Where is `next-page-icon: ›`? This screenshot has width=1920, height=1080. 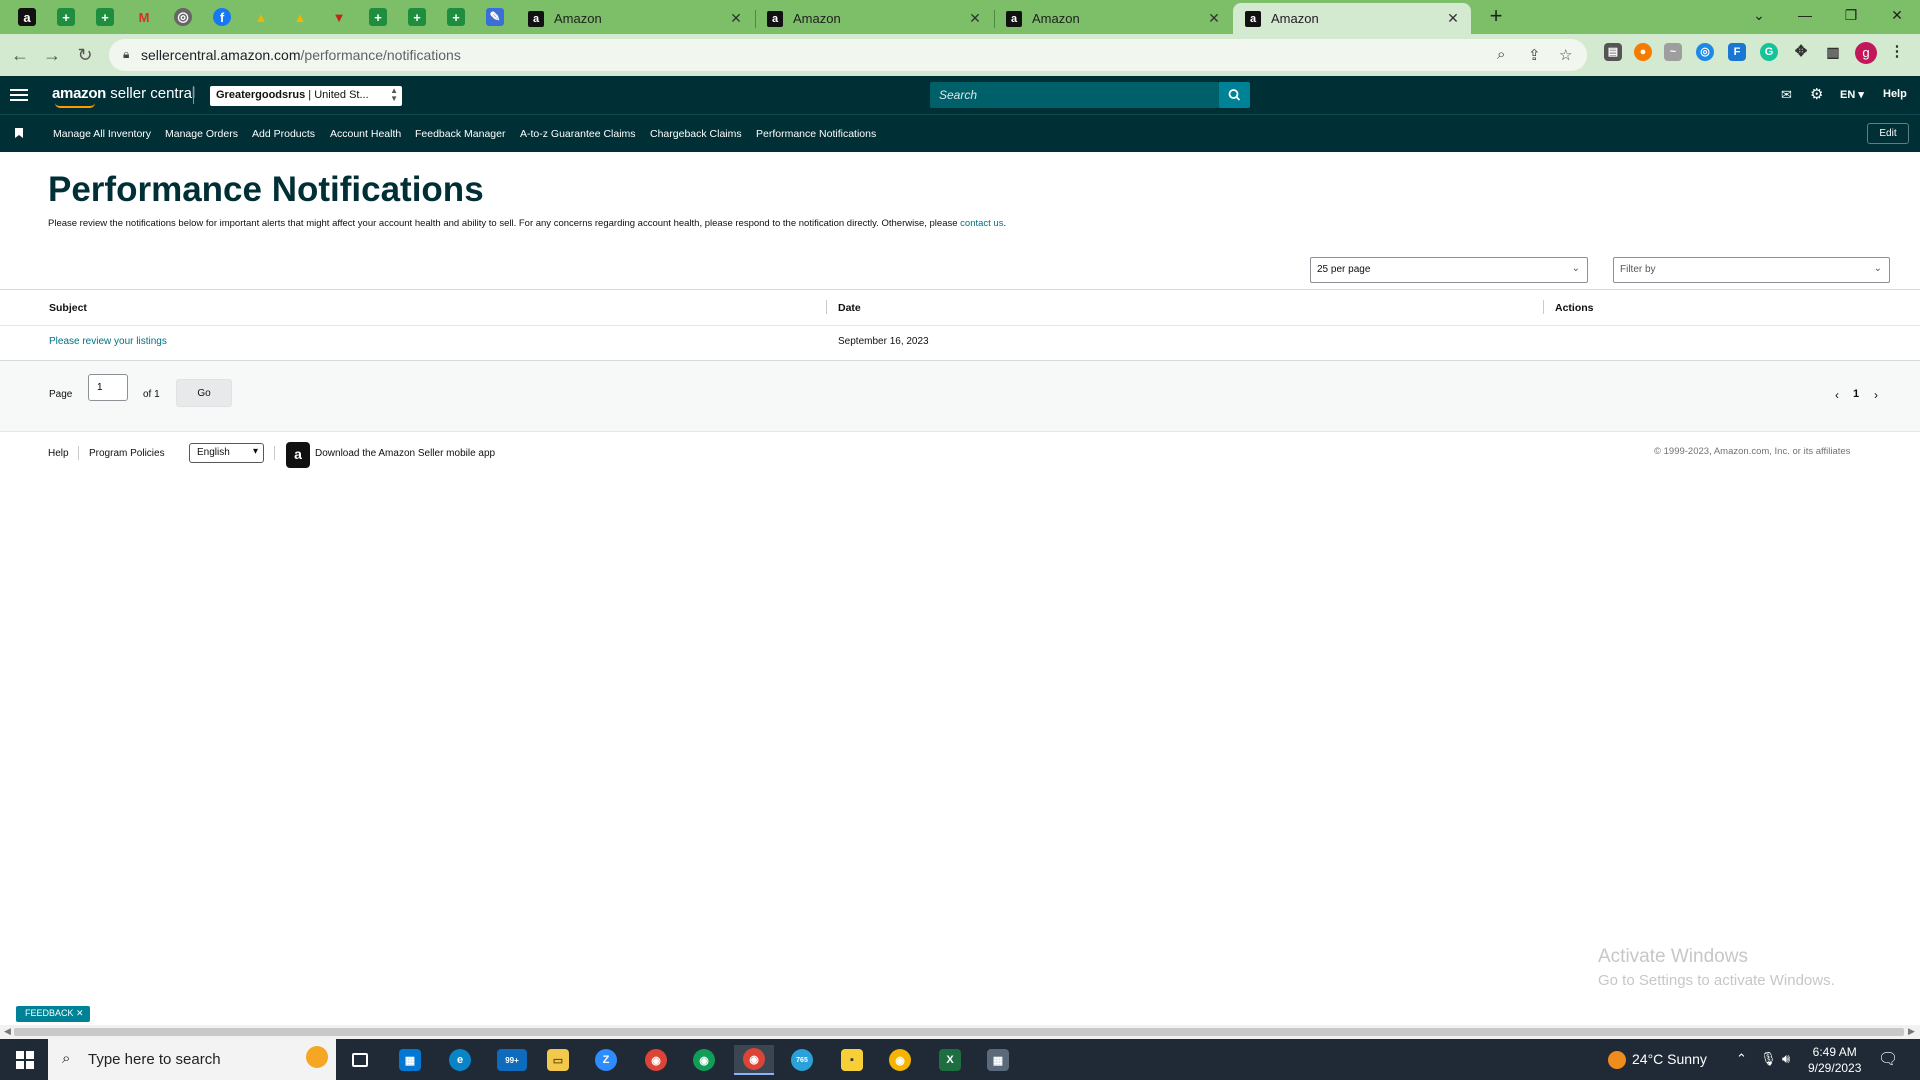
next-page-icon: › is located at coordinates (1876, 395).